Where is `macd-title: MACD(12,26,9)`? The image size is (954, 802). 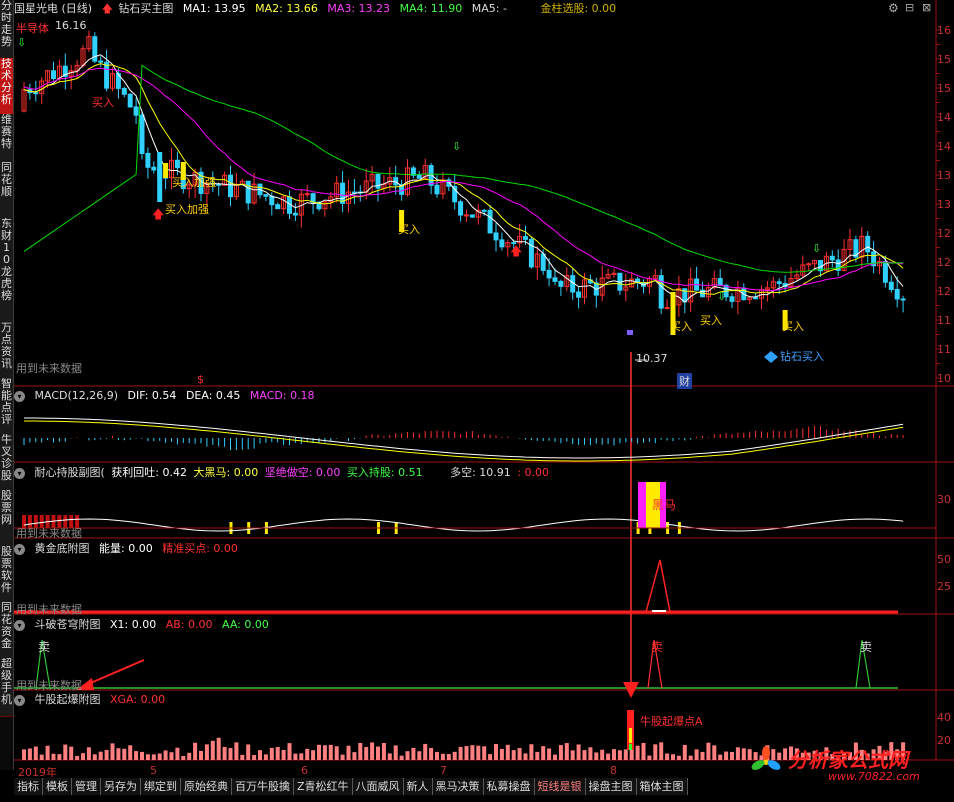
macd-title: MACD(12,26,9) is located at coordinates (77, 395).